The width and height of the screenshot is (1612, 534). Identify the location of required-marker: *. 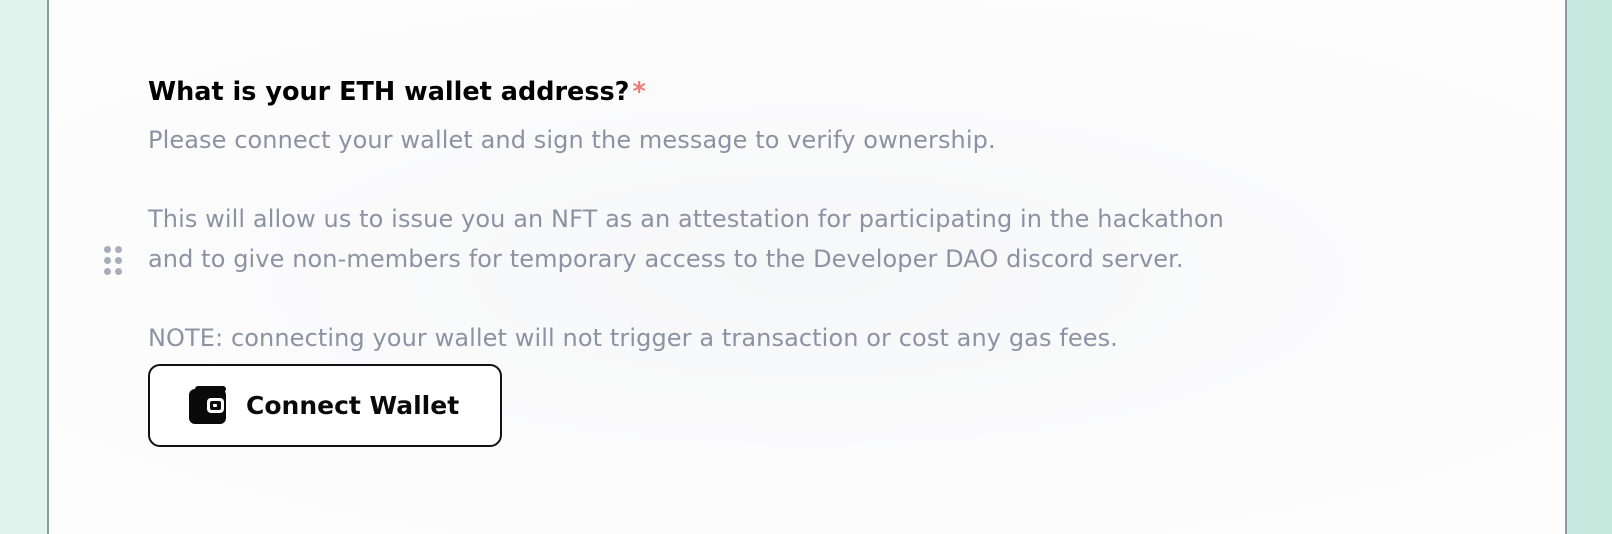
(639, 92).